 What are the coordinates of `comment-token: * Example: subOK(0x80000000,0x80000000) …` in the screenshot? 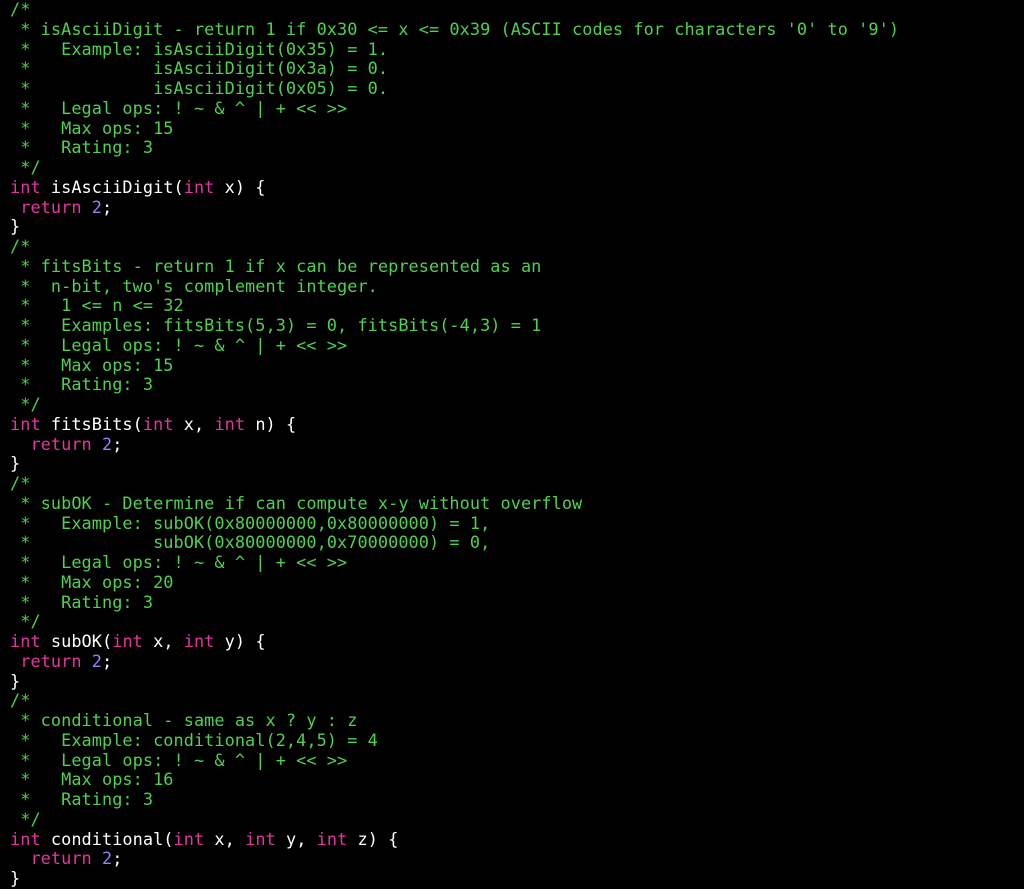 It's located at (250, 522).